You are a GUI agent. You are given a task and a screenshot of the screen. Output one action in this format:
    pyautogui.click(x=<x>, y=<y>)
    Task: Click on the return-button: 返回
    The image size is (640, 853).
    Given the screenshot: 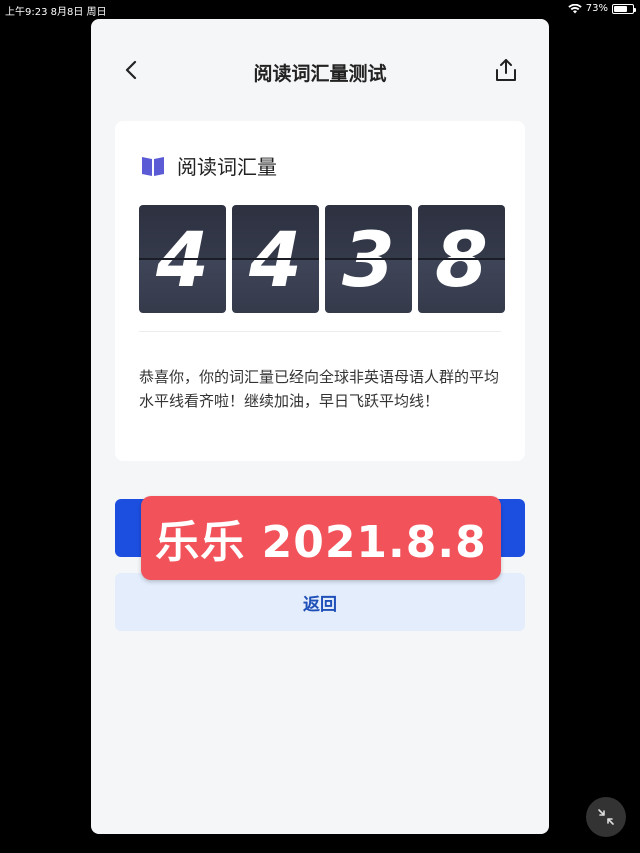 What is the action you would take?
    pyautogui.click(x=320, y=602)
    